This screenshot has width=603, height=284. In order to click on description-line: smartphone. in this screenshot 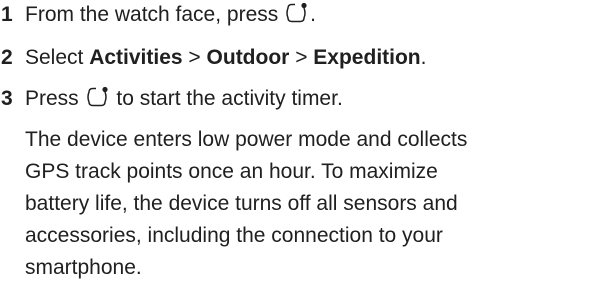, I will do `click(83, 267)`.